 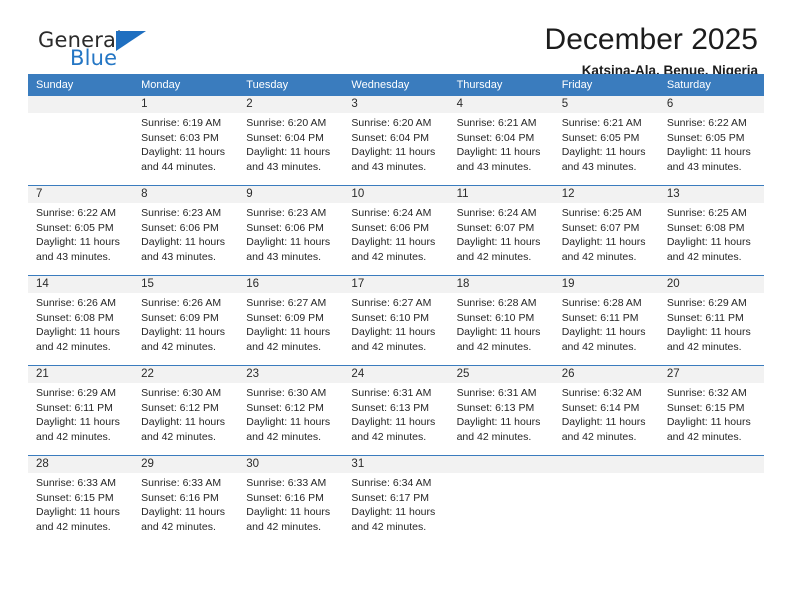 I want to click on day-cell-inner, so click(x=81, y=140).